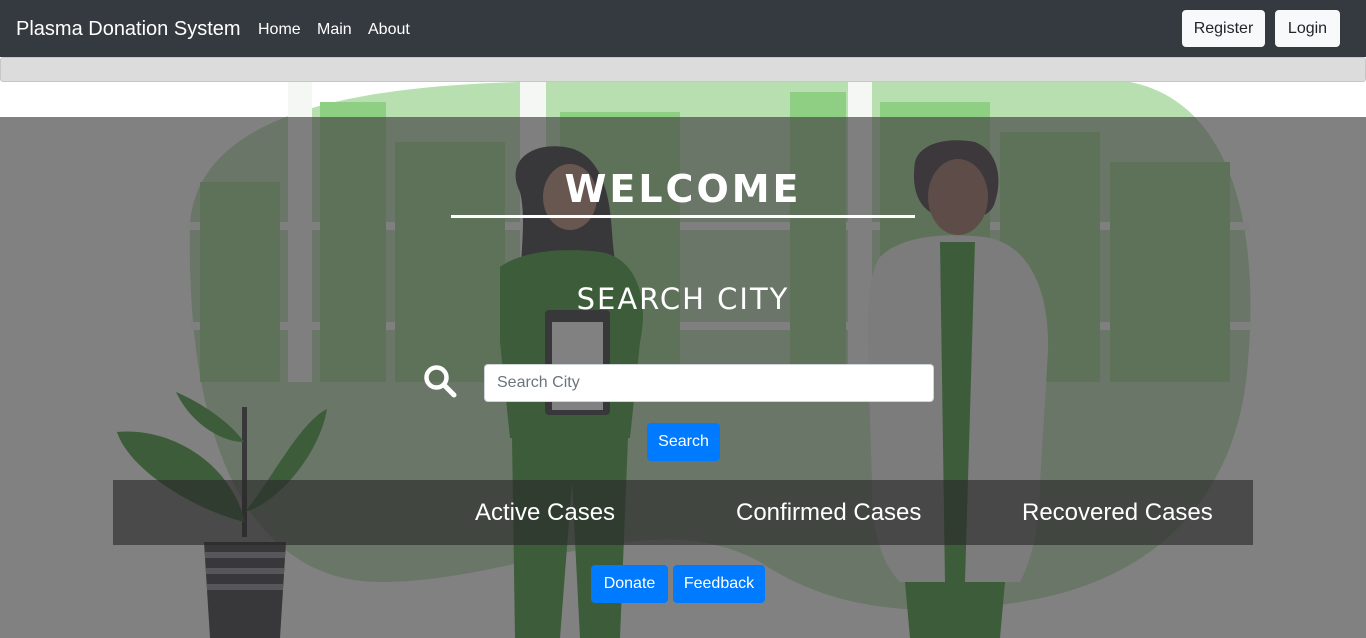  Describe the element at coordinates (128, 29) in the screenshot. I see `brand-title: Plasma Donation System` at that location.